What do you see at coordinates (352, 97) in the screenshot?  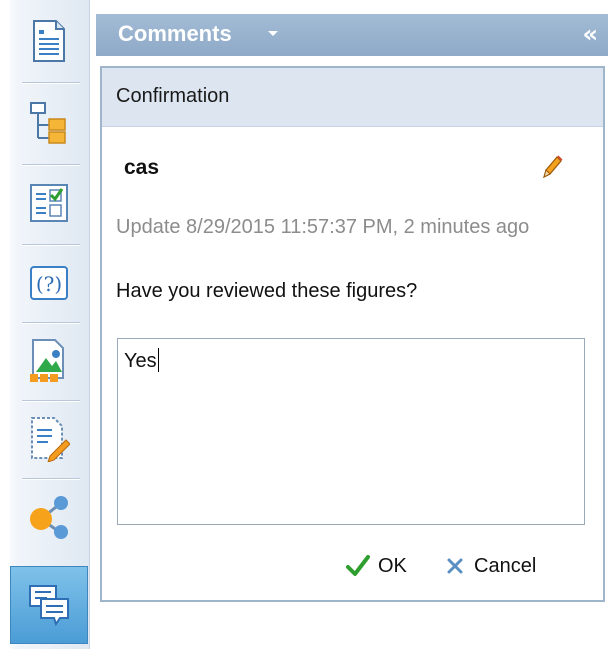 I see `panel-title-bar: Confirmation` at bounding box center [352, 97].